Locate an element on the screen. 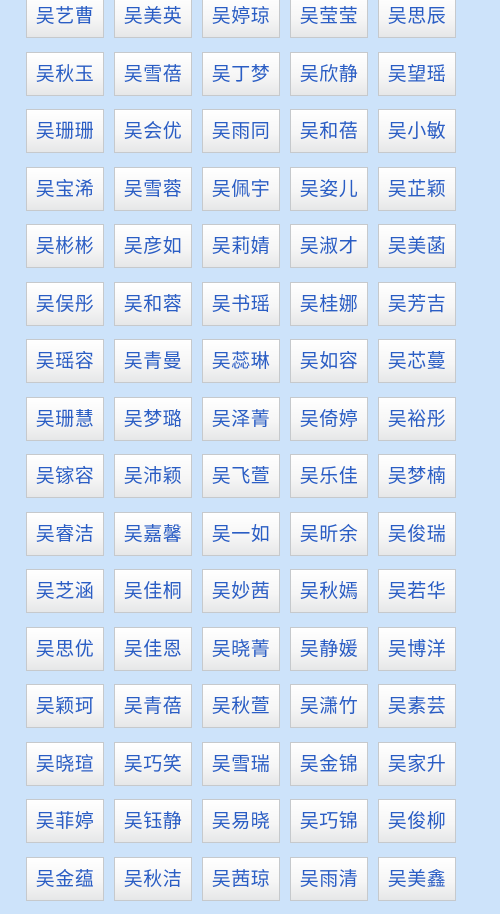  name-button: 吴妙茜 is located at coordinates (241, 591).